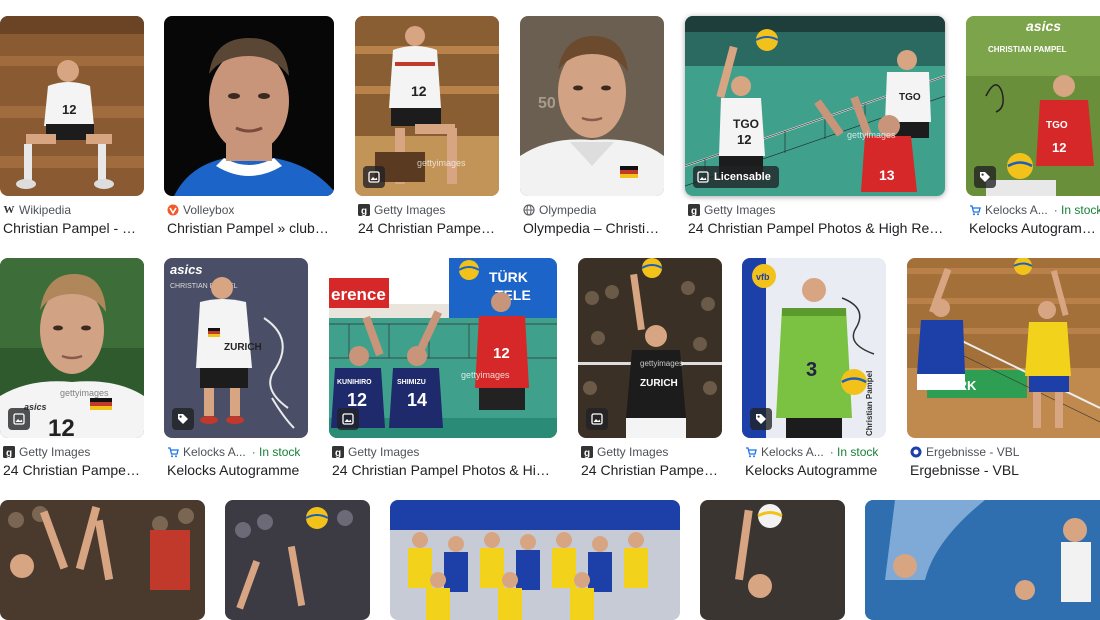  I want to click on sponsor-text: TGO, so click(910, 97).